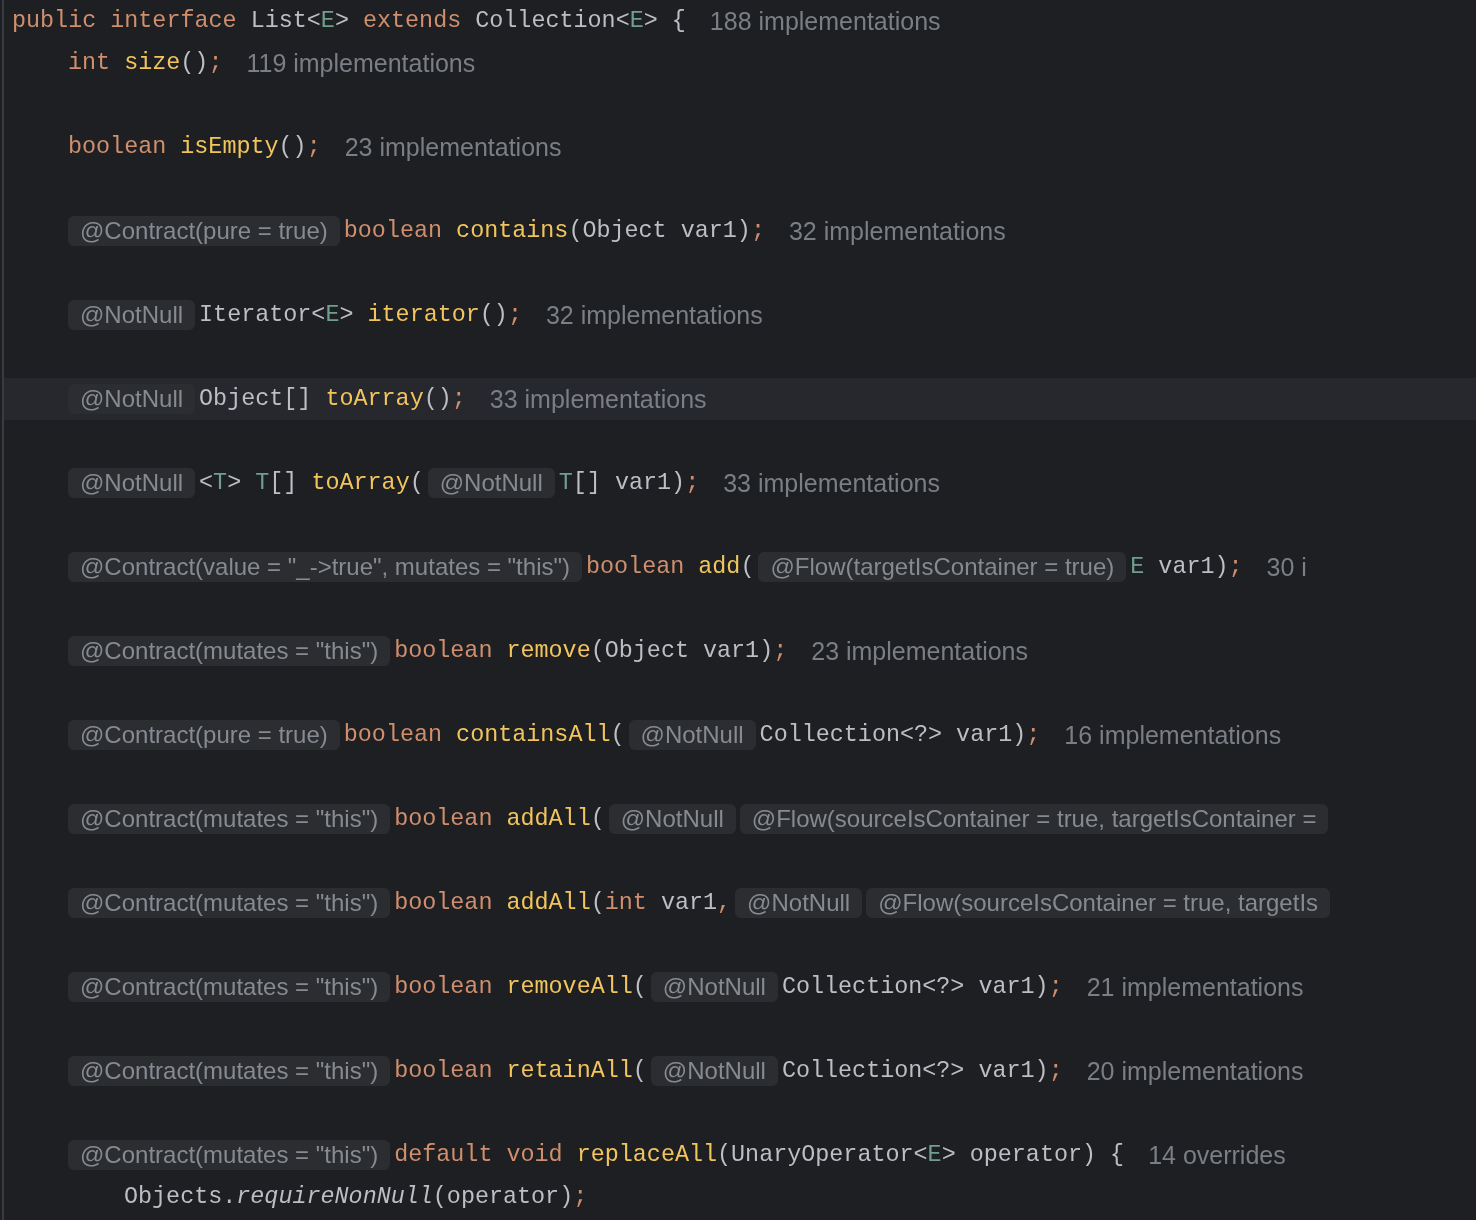 This screenshot has height=1220, width=1476. I want to click on method-name: remove, so click(548, 651).